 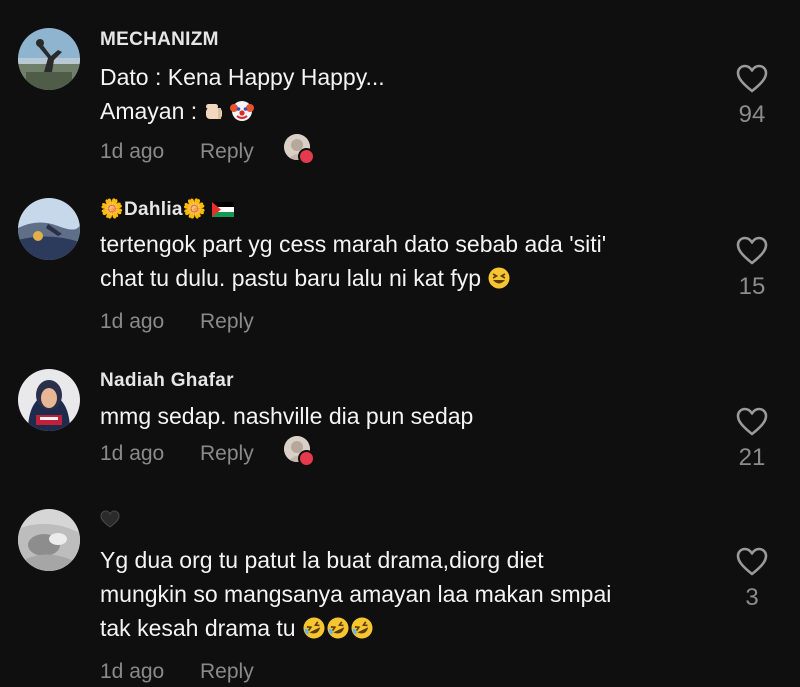 What do you see at coordinates (241, 115) in the screenshot?
I see `clown-emoji` at bounding box center [241, 115].